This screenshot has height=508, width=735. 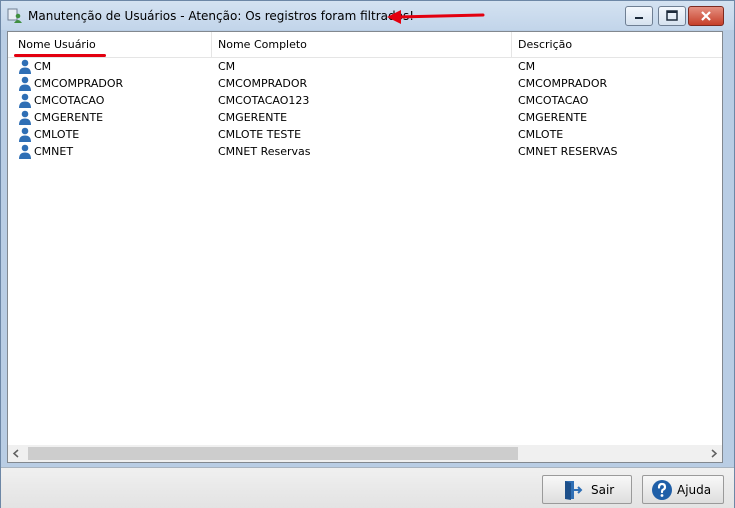 I want to click on cell-descricao: CM, so click(x=527, y=66).